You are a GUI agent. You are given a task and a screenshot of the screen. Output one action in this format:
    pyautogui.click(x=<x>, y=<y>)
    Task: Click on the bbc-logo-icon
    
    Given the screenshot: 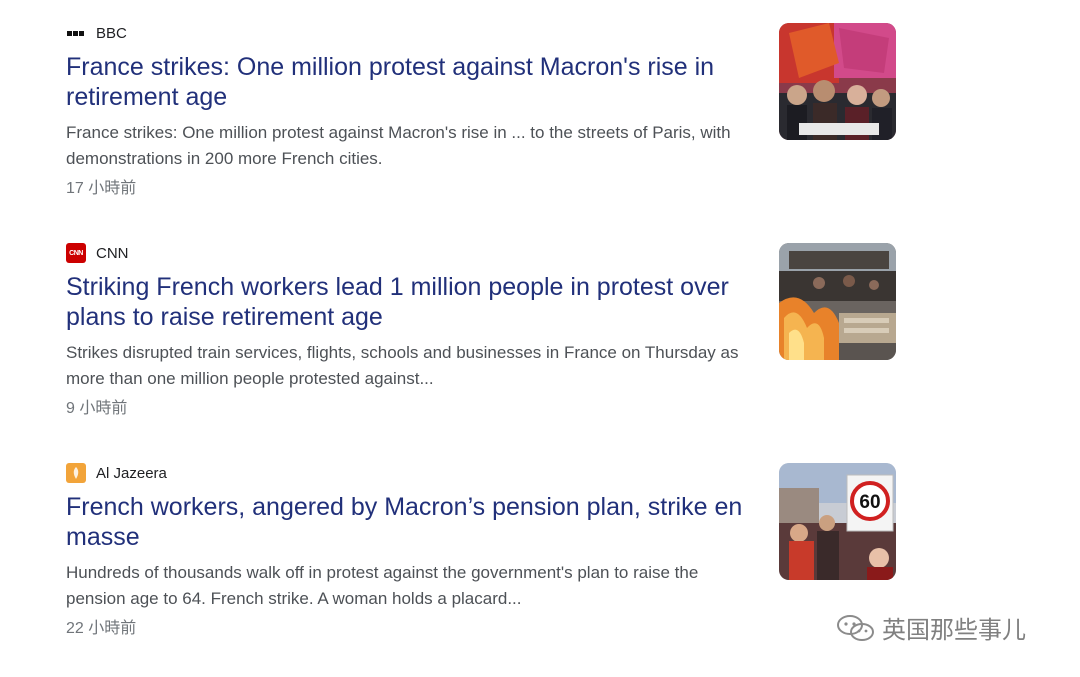 What is the action you would take?
    pyautogui.click(x=76, y=33)
    